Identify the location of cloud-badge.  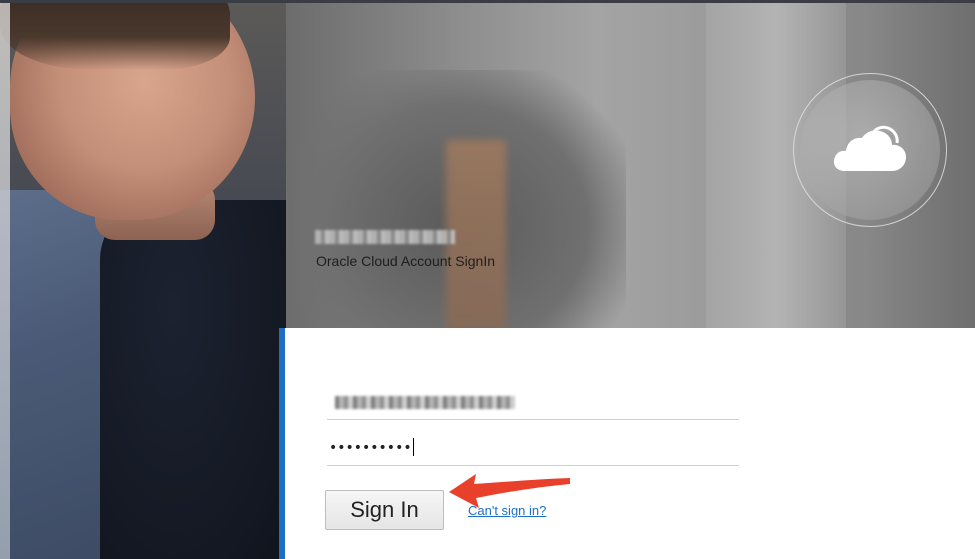
(870, 150).